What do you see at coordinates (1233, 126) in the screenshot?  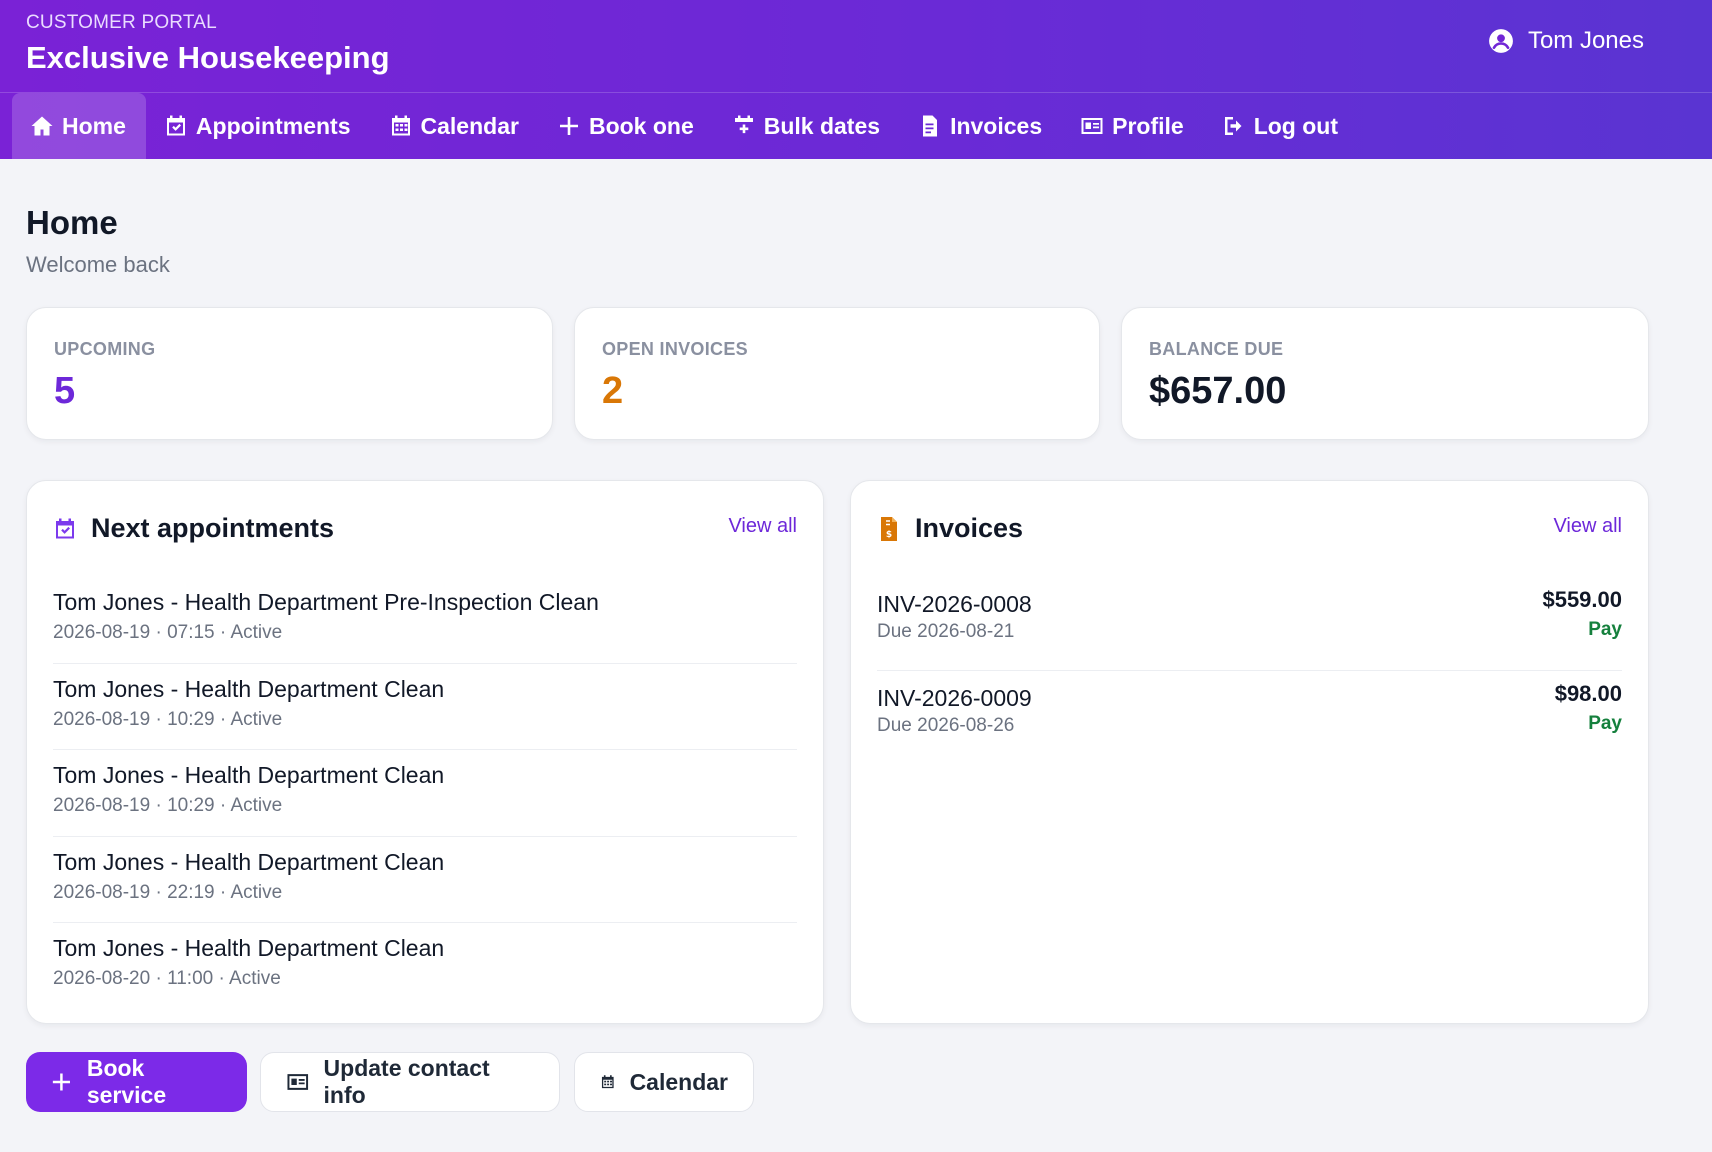 I see `logout-icon` at bounding box center [1233, 126].